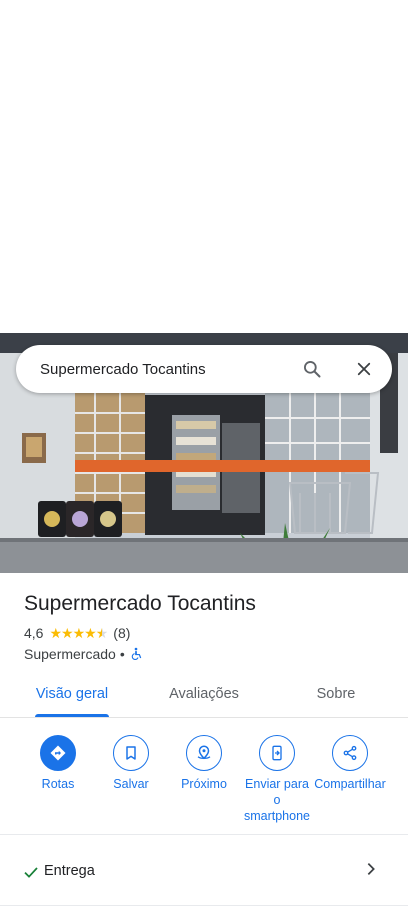 The image size is (408, 906). What do you see at coordinates (58, 784) in the screenshot?
I see `directions-label: Rotas` at bounding box center [58, 784].